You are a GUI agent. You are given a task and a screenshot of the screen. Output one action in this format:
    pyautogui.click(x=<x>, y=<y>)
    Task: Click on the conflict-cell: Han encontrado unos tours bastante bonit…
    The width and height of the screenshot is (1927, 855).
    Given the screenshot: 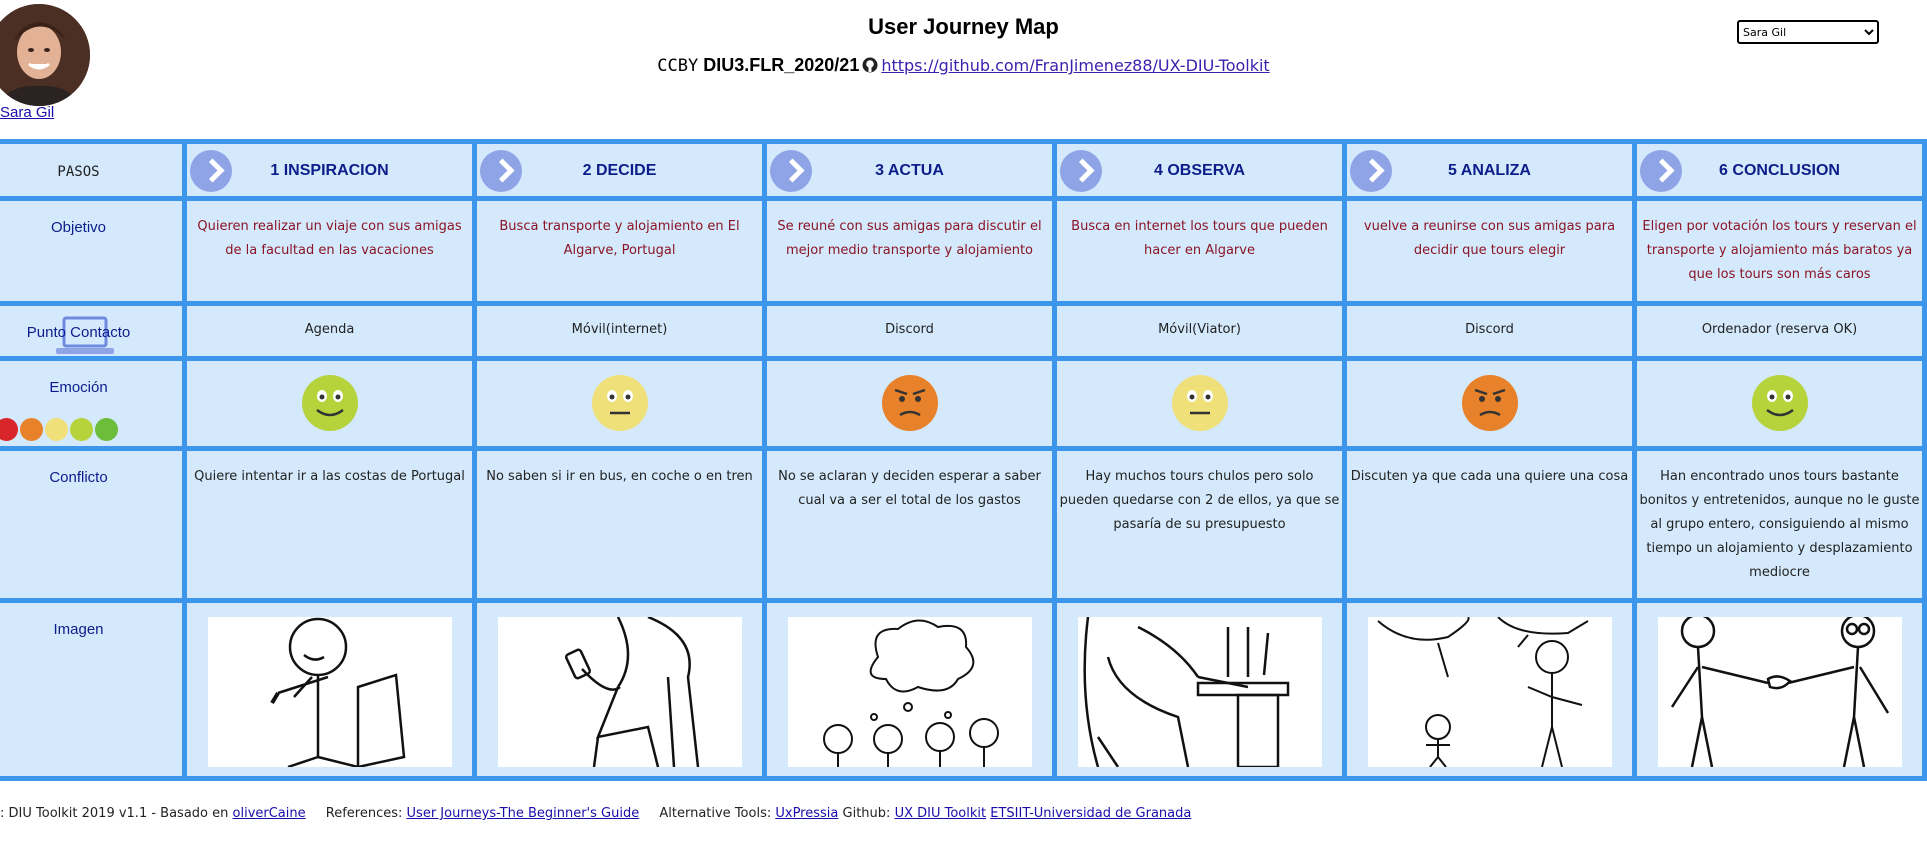 What is the action you would take?
    pyautogui.click(x=1779, y=524)
    